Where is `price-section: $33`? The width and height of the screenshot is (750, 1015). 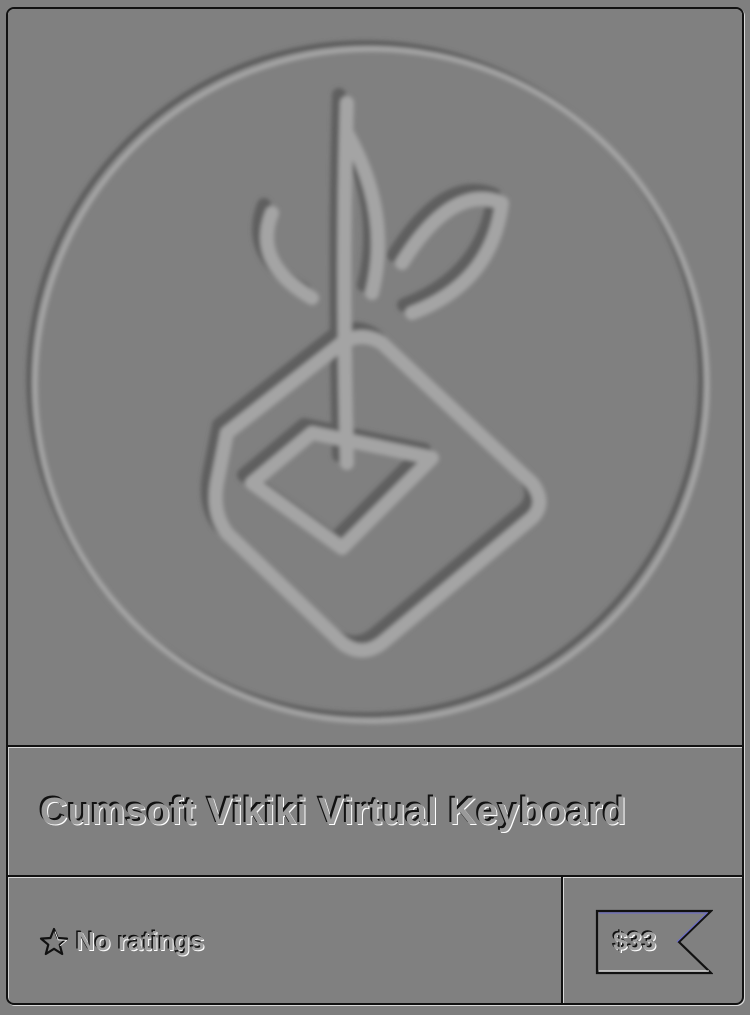 price-section: $33 is located at coordinates (652, 940).